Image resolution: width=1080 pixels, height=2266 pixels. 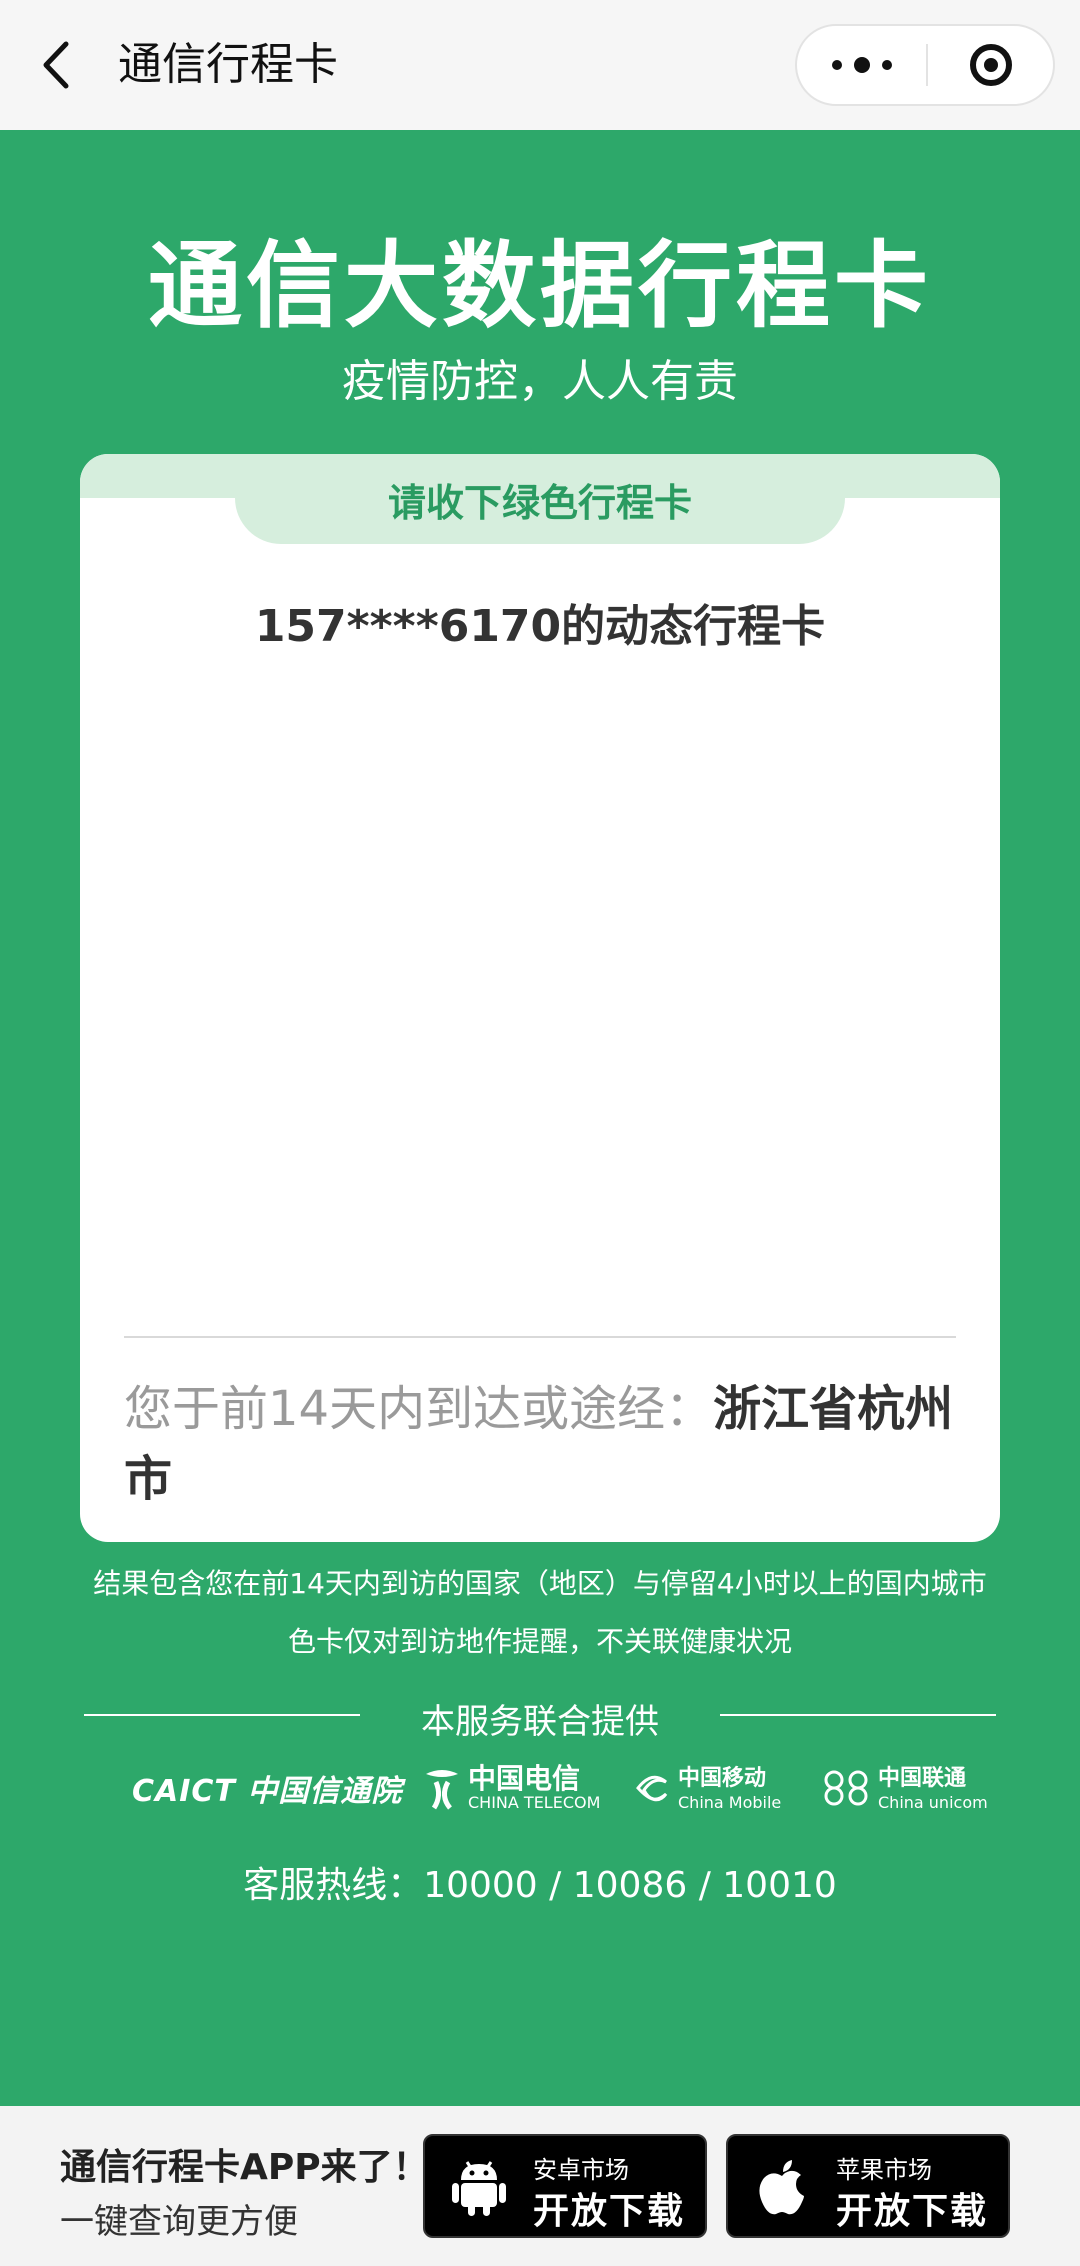 What do you see at coordinates (419, 1409) in the screenshot?
I see `visit-prefix: 您于前14天内到达或途经：` at bounding box center [419, 1409].